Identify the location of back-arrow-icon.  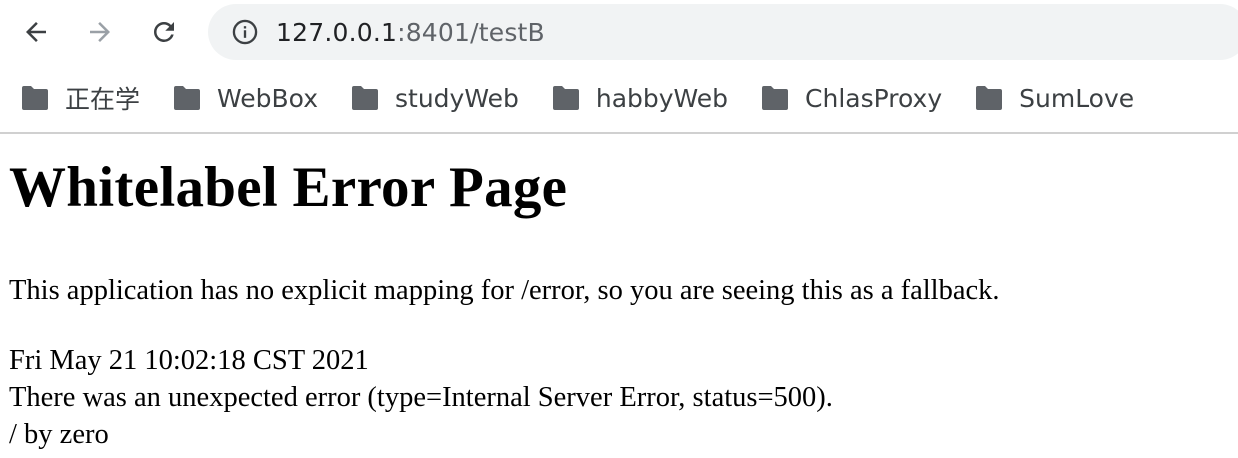
(36, 32).